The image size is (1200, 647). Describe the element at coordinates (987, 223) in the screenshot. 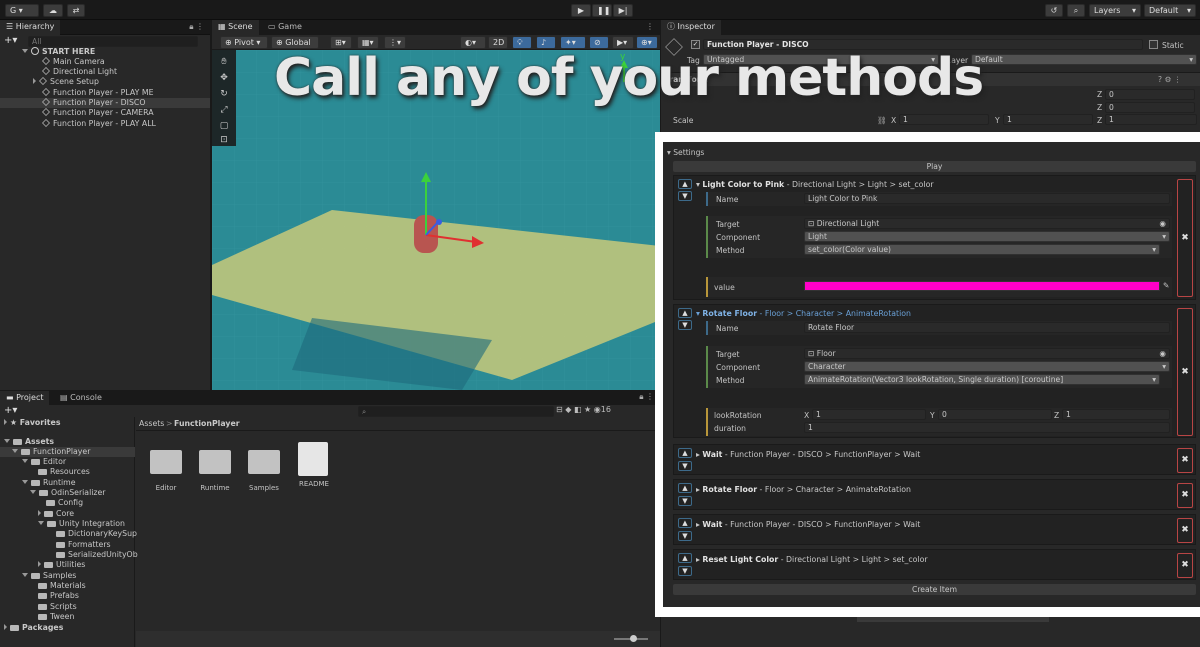

I see `target-field: ⊡ Directional Light ◉` at that location.